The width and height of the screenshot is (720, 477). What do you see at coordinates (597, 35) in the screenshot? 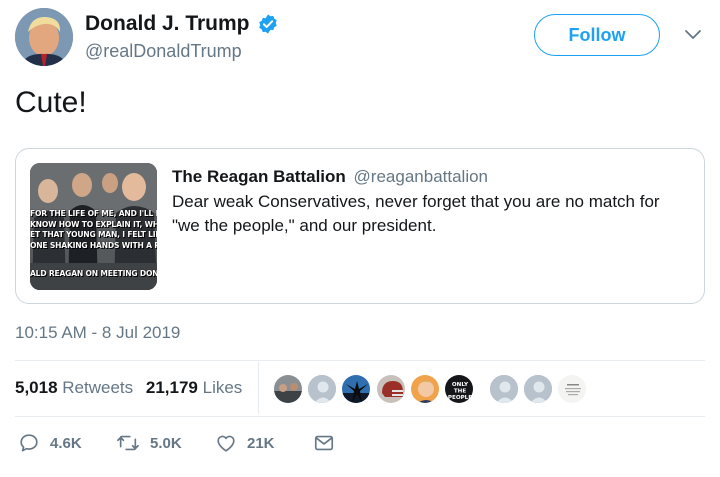
I see `follow-button: Follow` at bounding box center [597, 35].